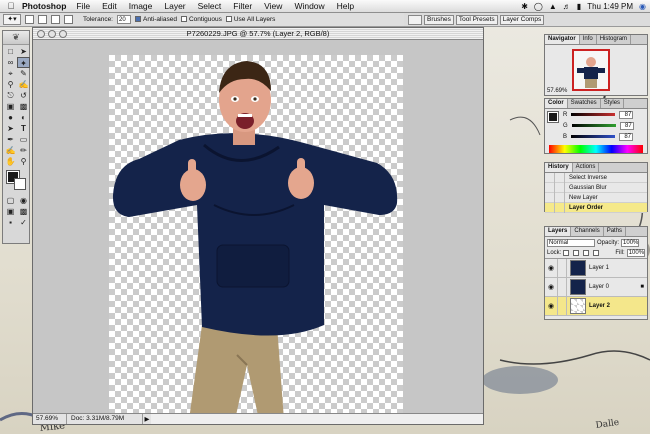  Describe the element at coordinates (630, 242) in the screenshot. I see `opacity-input: 100%` at that location.